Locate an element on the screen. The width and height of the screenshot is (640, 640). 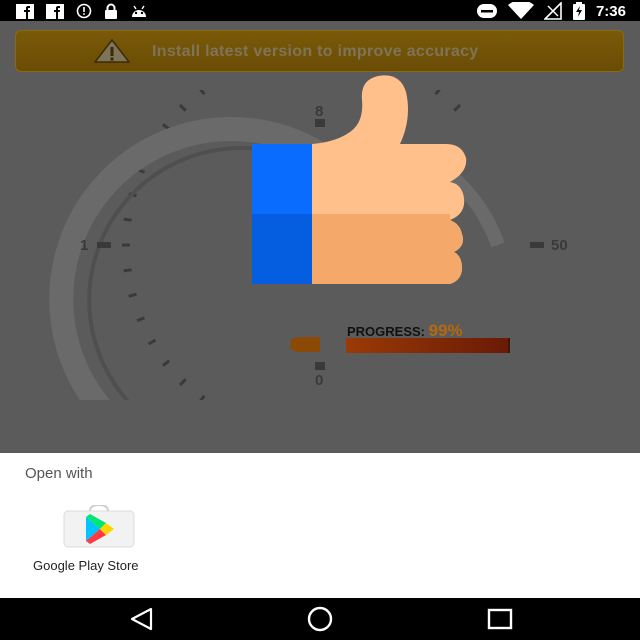
android-icon is located at coordinates (139, 11).